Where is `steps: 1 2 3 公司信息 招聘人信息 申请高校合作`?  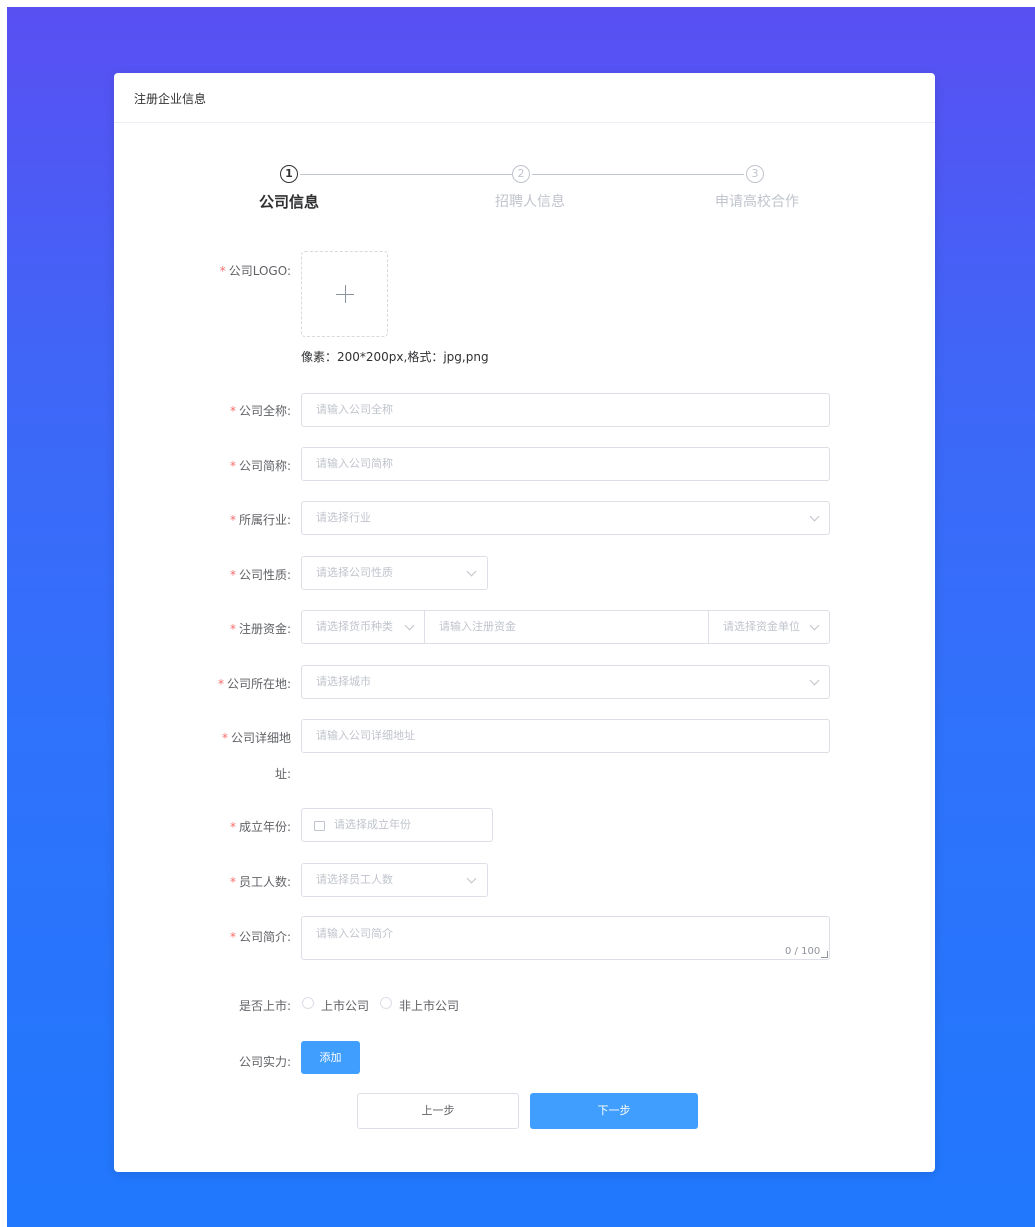
steps: 1 2 3 公司信息 招聘人信息 申请高校合作 is located at coordinates (524, 195).